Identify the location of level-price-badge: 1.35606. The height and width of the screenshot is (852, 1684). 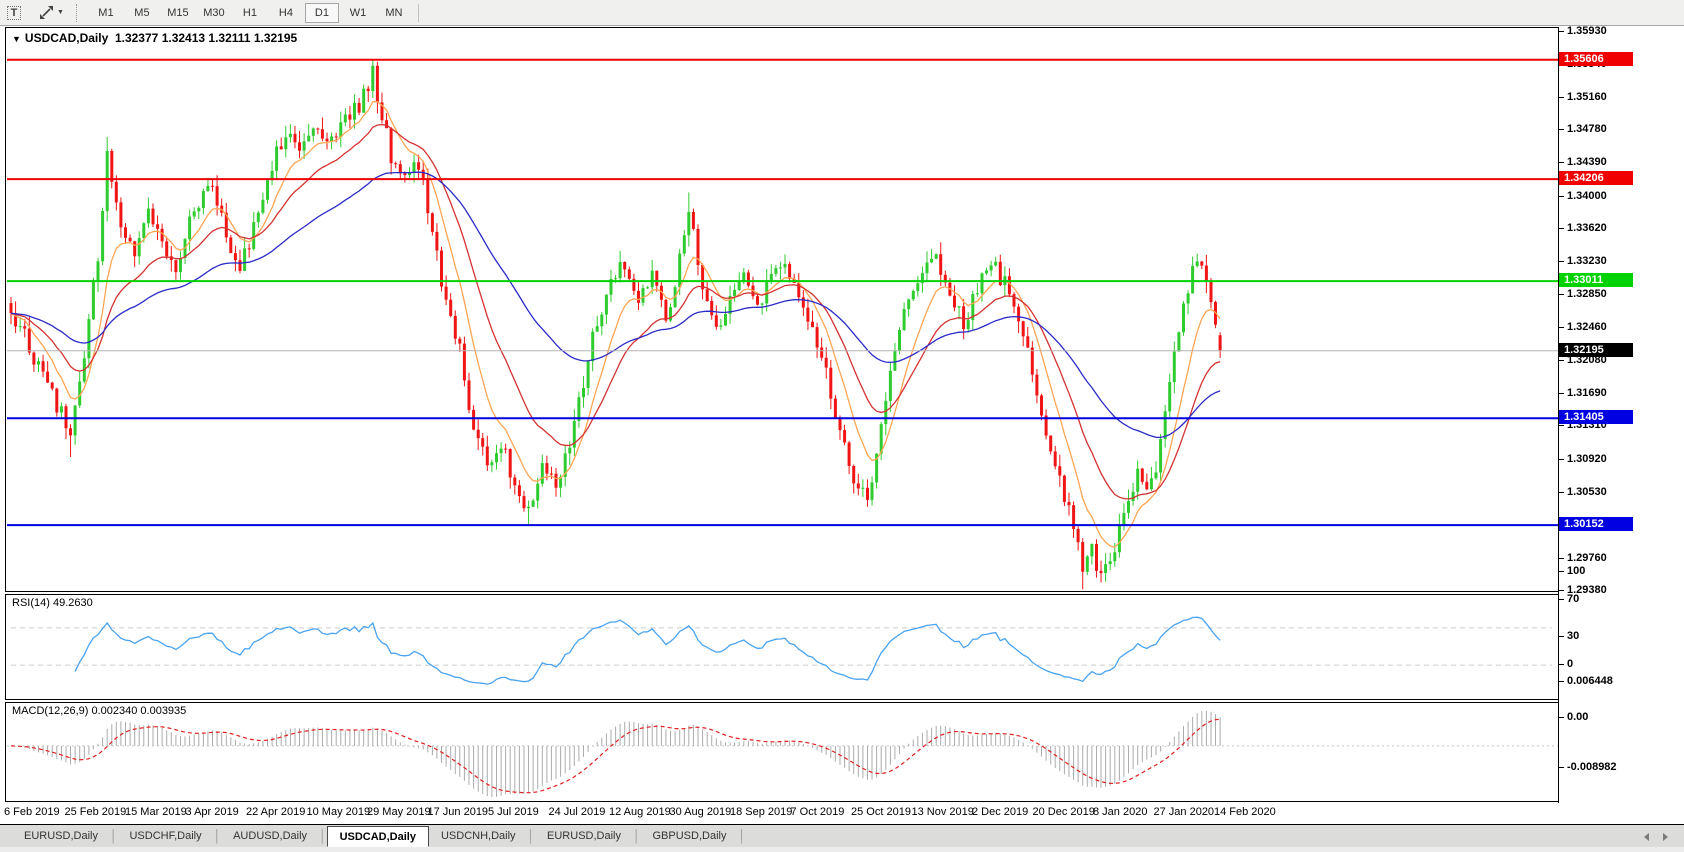
(1596, 59).